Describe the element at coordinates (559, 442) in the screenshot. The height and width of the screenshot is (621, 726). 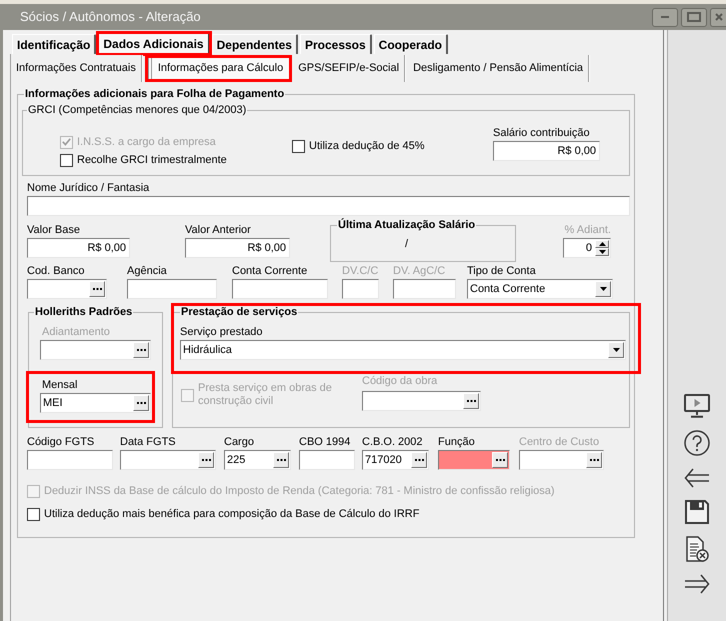
I see `field-label: Centro de Custo` at that location.